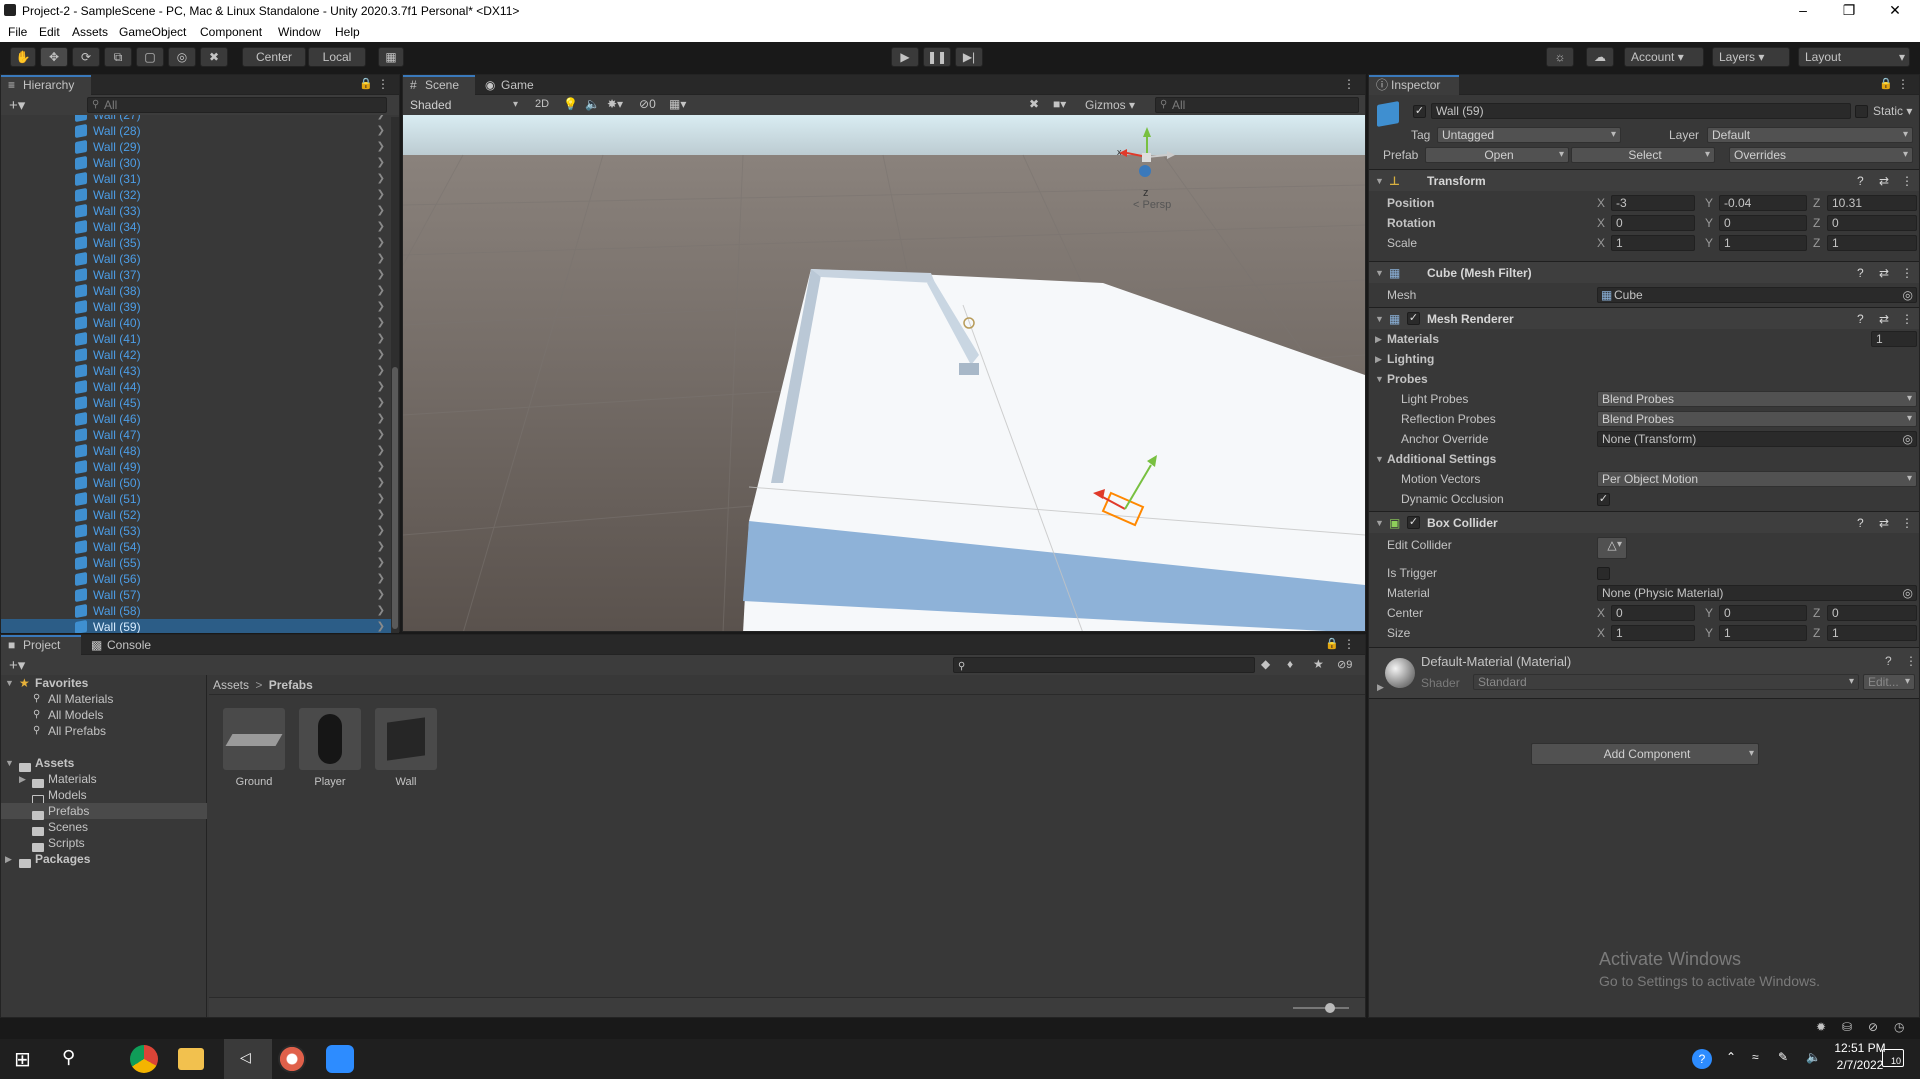 This screenshot has height=1079, width=1920. What do you see at coordinates (237, 105) in the screenshot?
I see `hierarchy-search-input: ⚲ All` at bounding box center [237, 105].